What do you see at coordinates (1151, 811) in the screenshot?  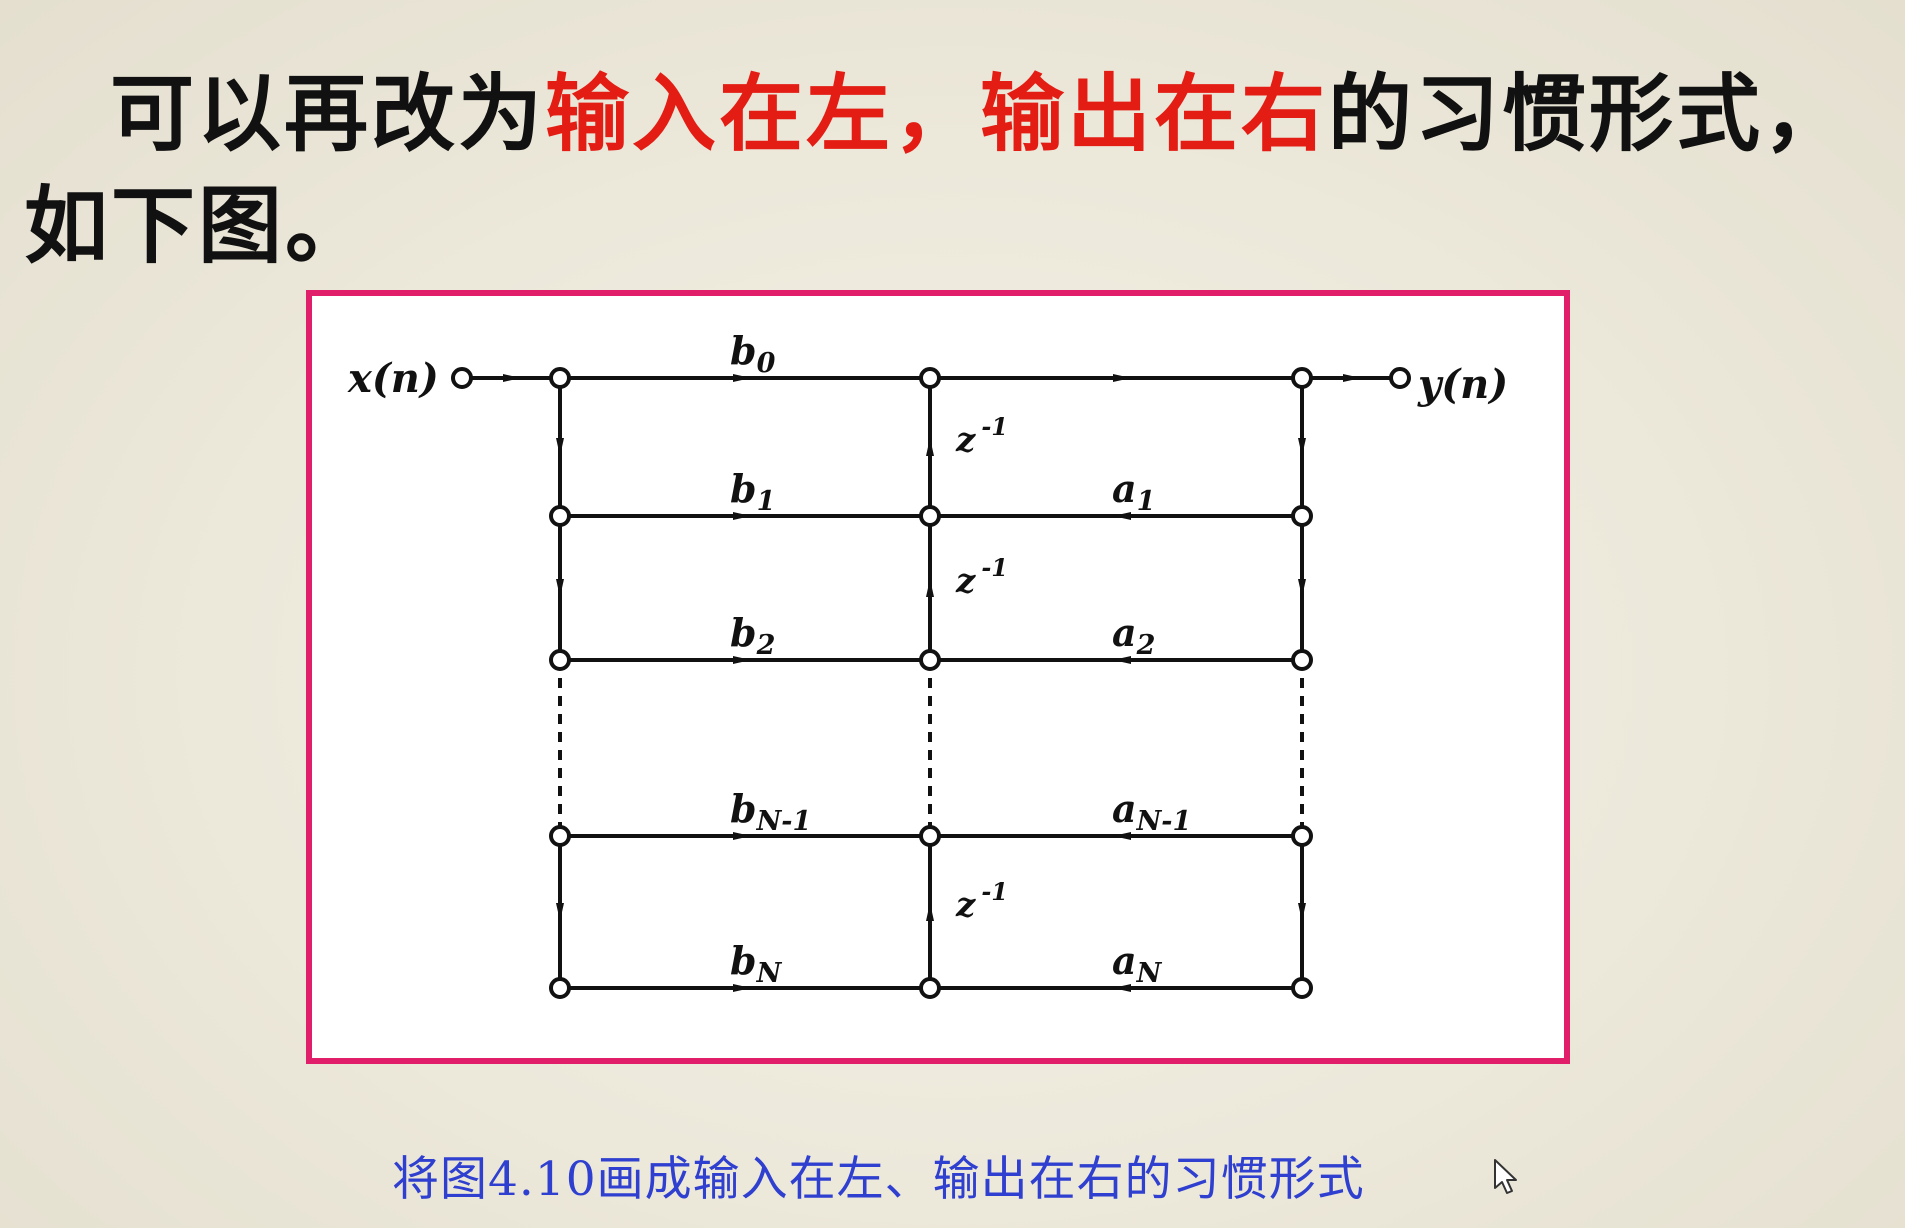 I see `a-coefficient-label: aN-1` at bounding box center [1151, 811].